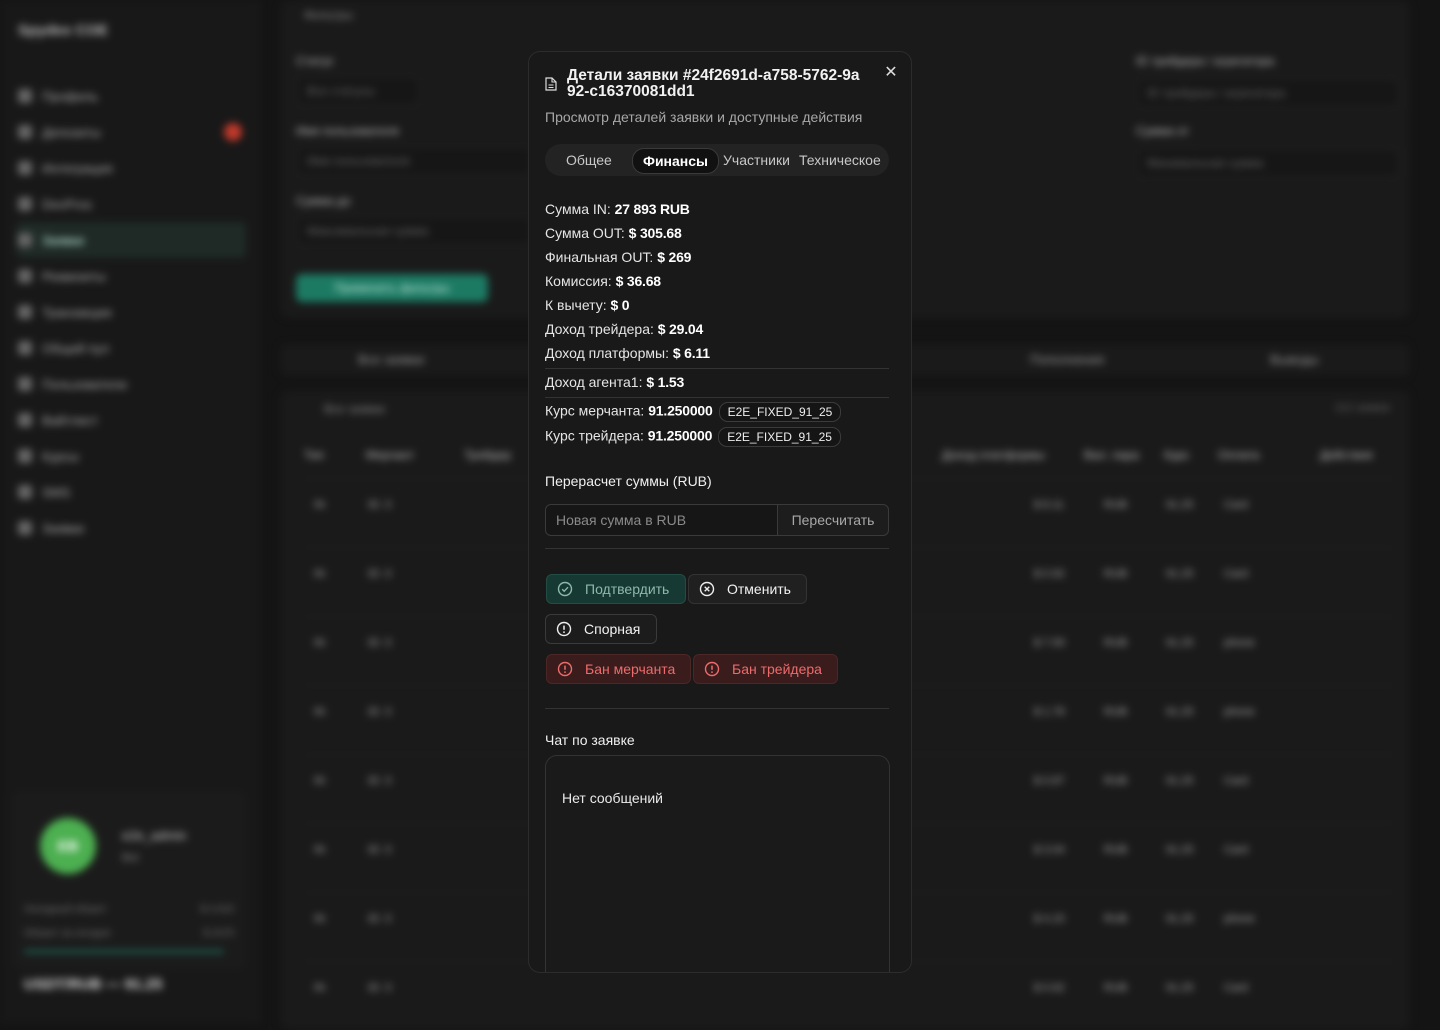 Image resolution: width=1440 pixels, height=1030 pixels. Describe the element at coordinates (765, 669) in the screenshot. I see `ban-trader-button: Бан трейдера` at that location.